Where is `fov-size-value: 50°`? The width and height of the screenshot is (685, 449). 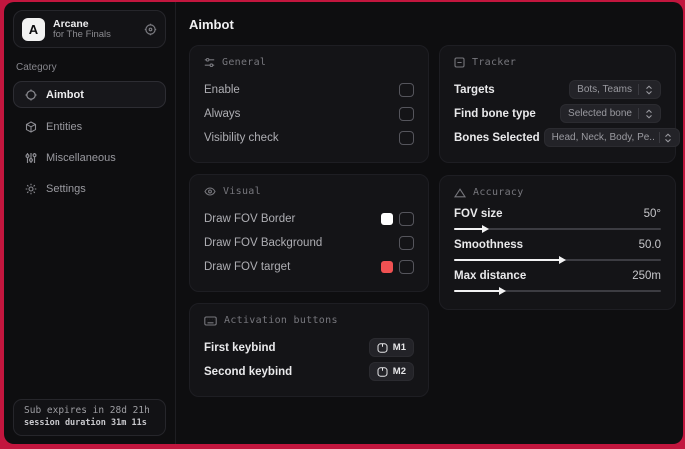 fov-size-value: 50° is located at coordinates (652, 214).